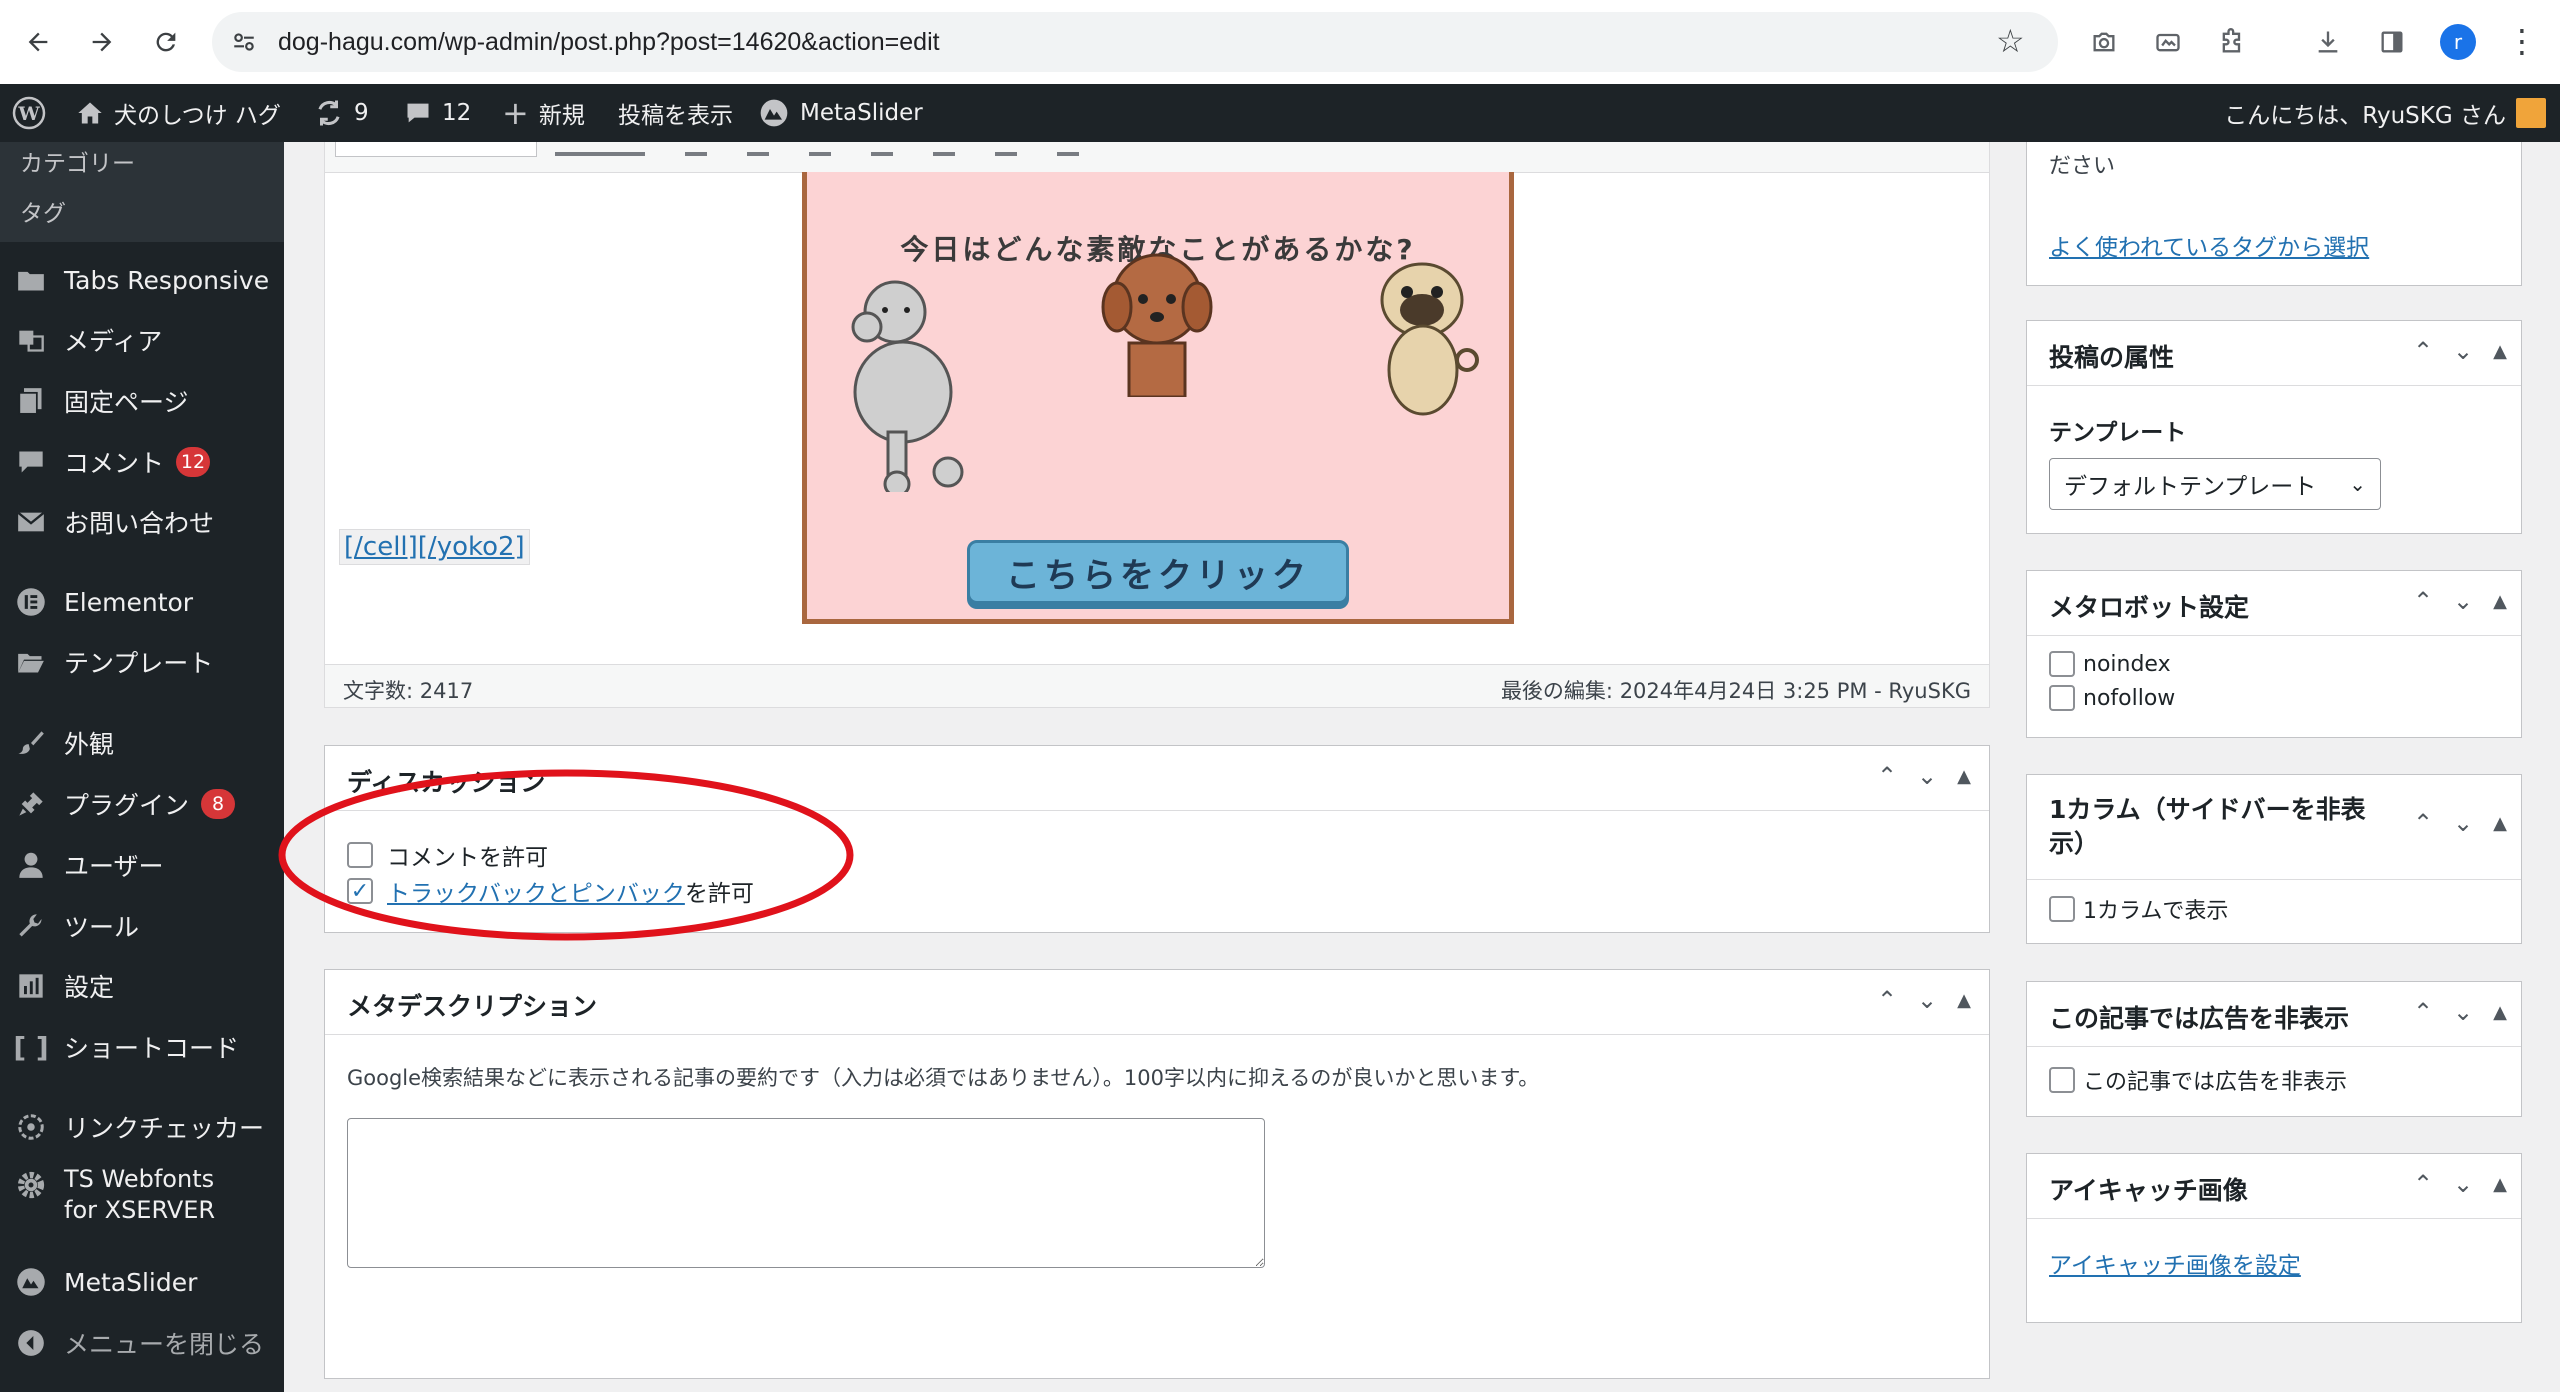 The image size is (2560, 1392). I want to click on toy-poodle-illustration, so click(1157, 325).